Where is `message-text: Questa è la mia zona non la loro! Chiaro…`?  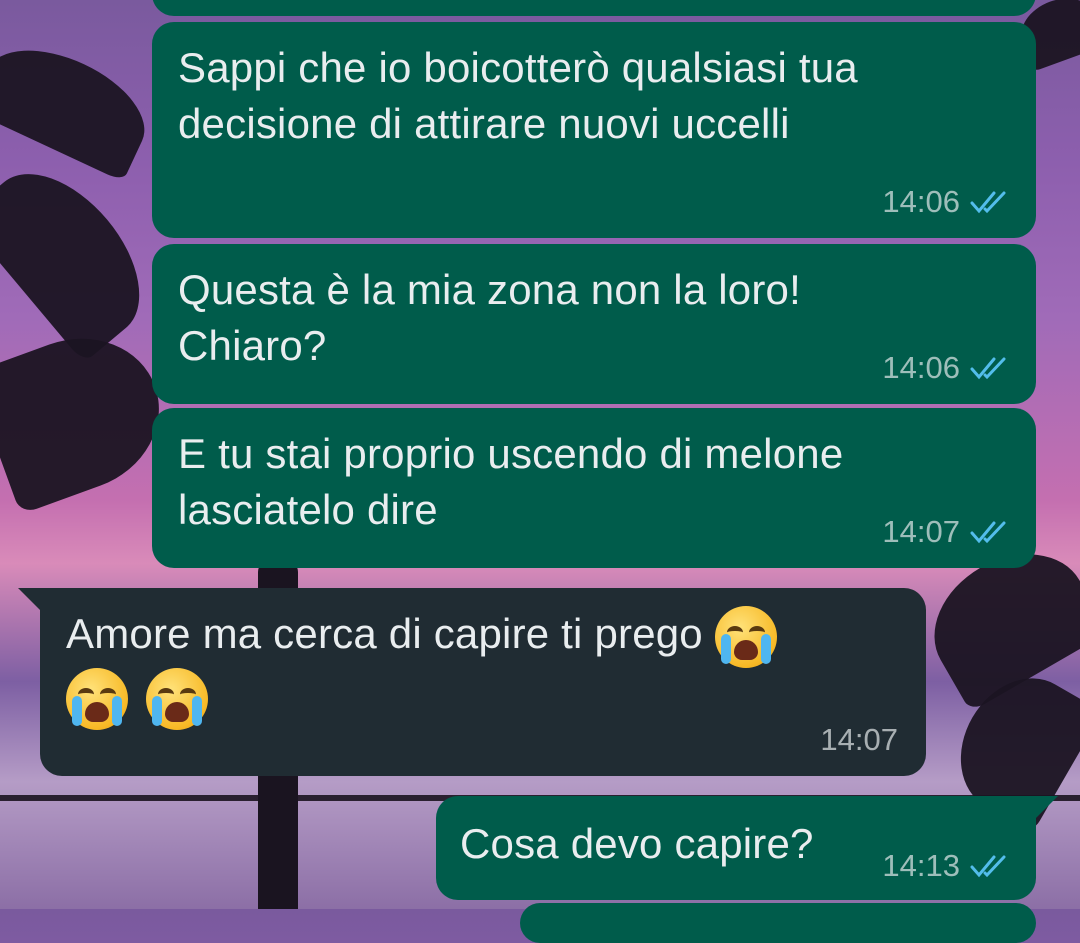
message-text: Questa è la mia zona non la loro! Chiaro… is located at coordinates (489, 317).